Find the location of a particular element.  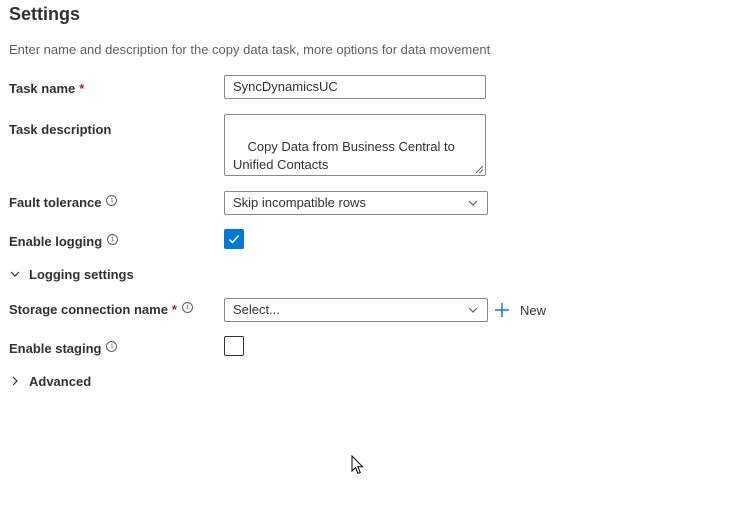

logging-settings-label: Logging settings is located at coordinates (81, 274).